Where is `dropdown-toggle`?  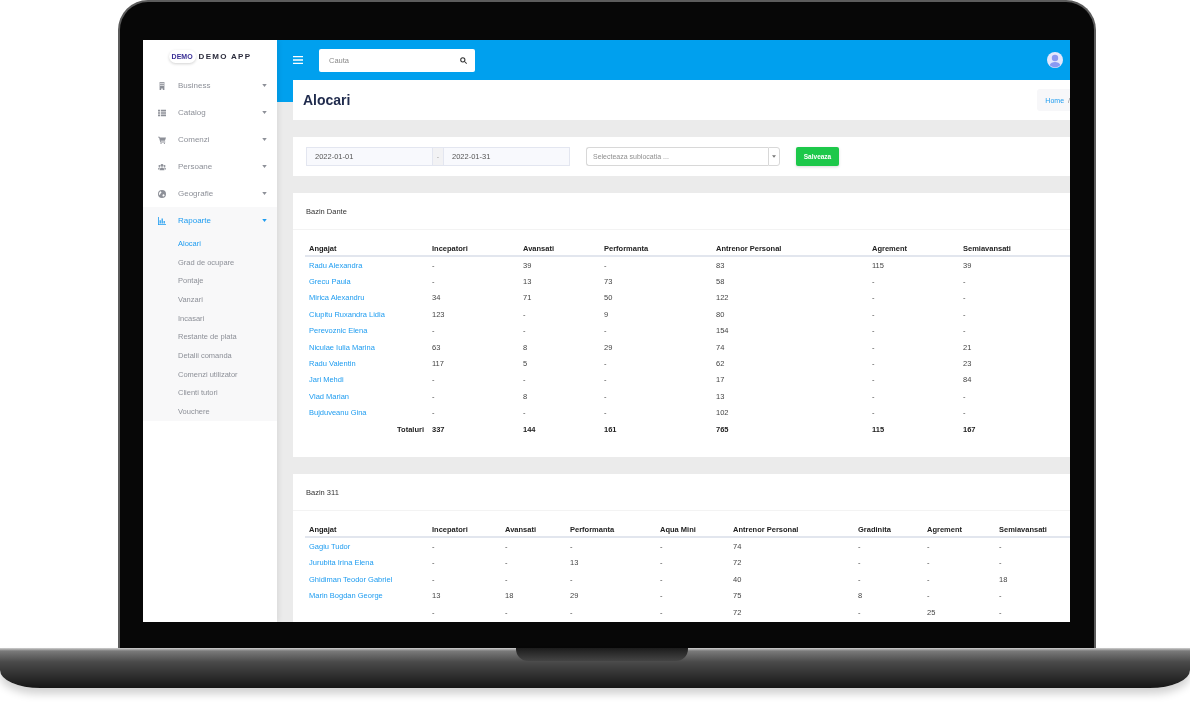 dropdown-toggle is located at coordinates (774, 156).